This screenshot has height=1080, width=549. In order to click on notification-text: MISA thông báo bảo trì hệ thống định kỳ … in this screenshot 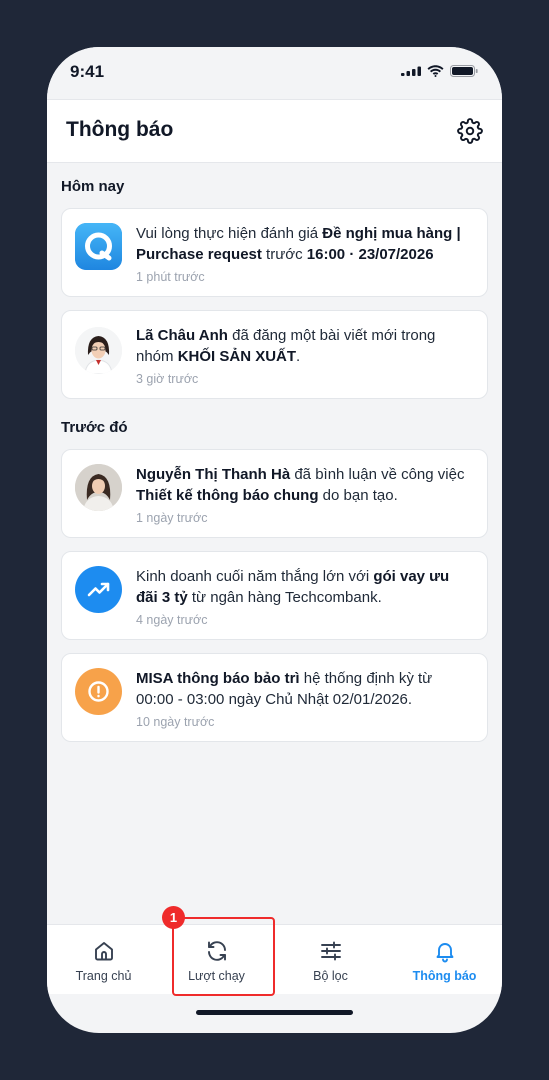, I will do `click(304, 689)`.